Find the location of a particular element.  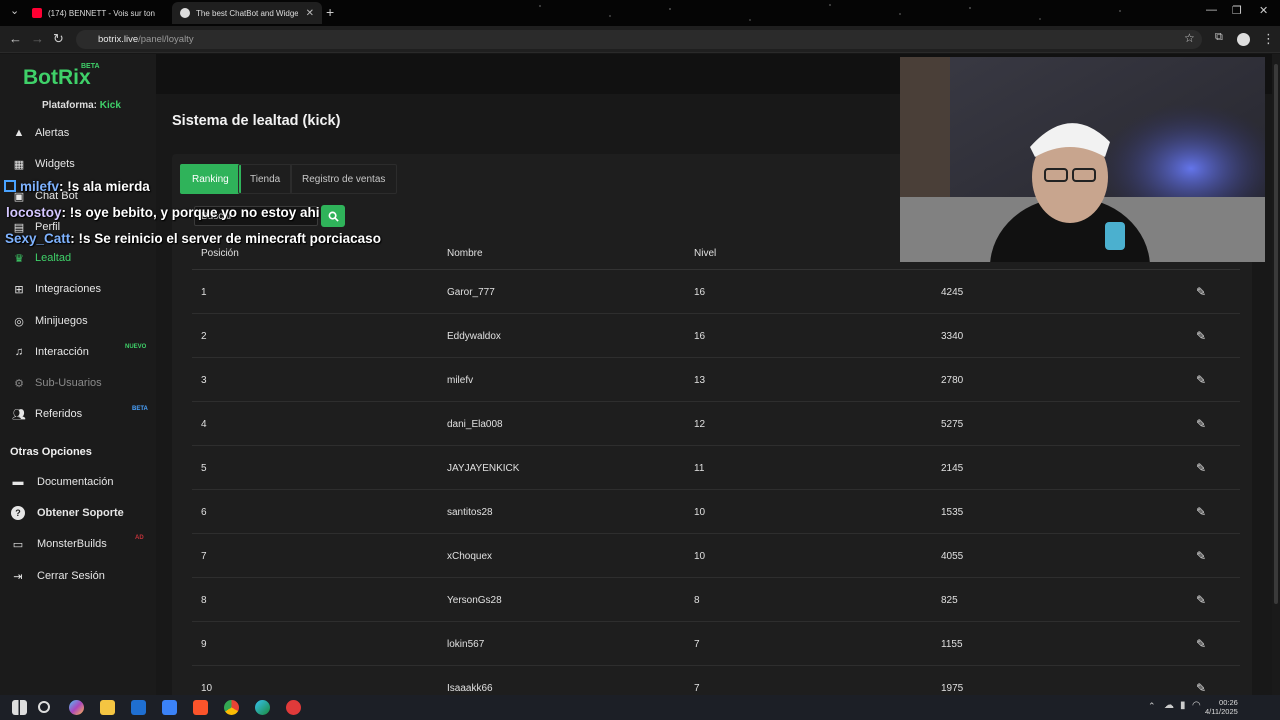

rank-cell: 6 is located at coordinates (204, 512).